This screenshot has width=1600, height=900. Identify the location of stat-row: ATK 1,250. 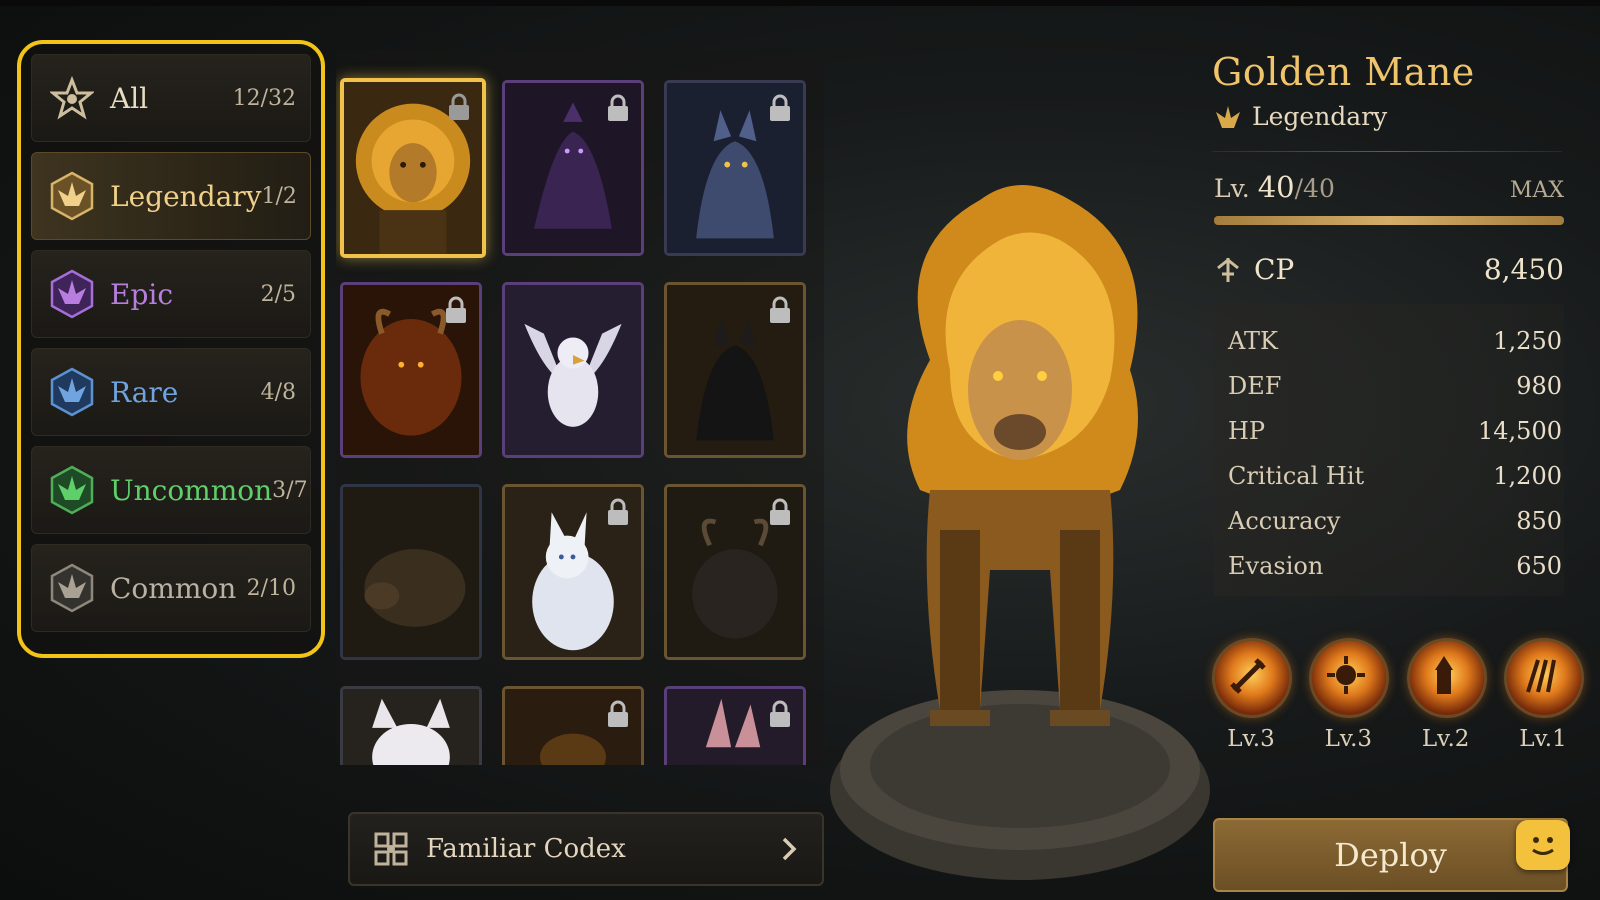
(1389, 340).